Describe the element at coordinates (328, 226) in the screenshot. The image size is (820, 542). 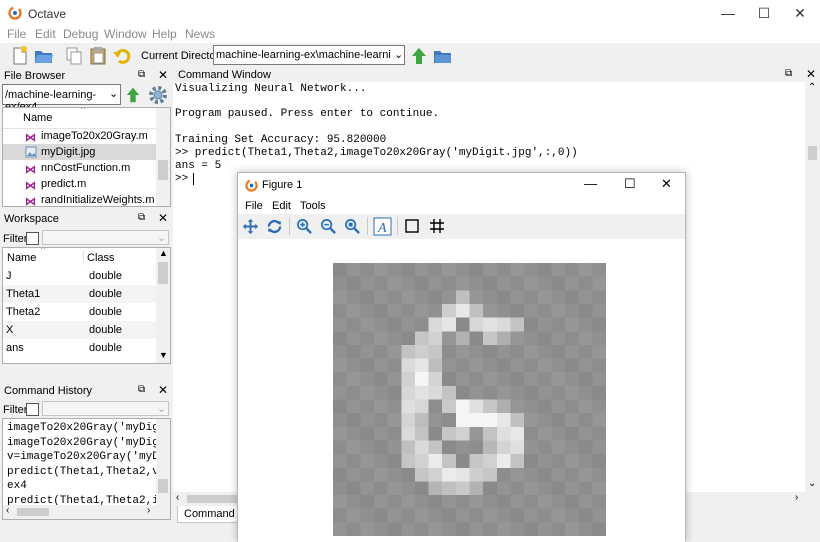
I see `zoom-out-icon` at that location.